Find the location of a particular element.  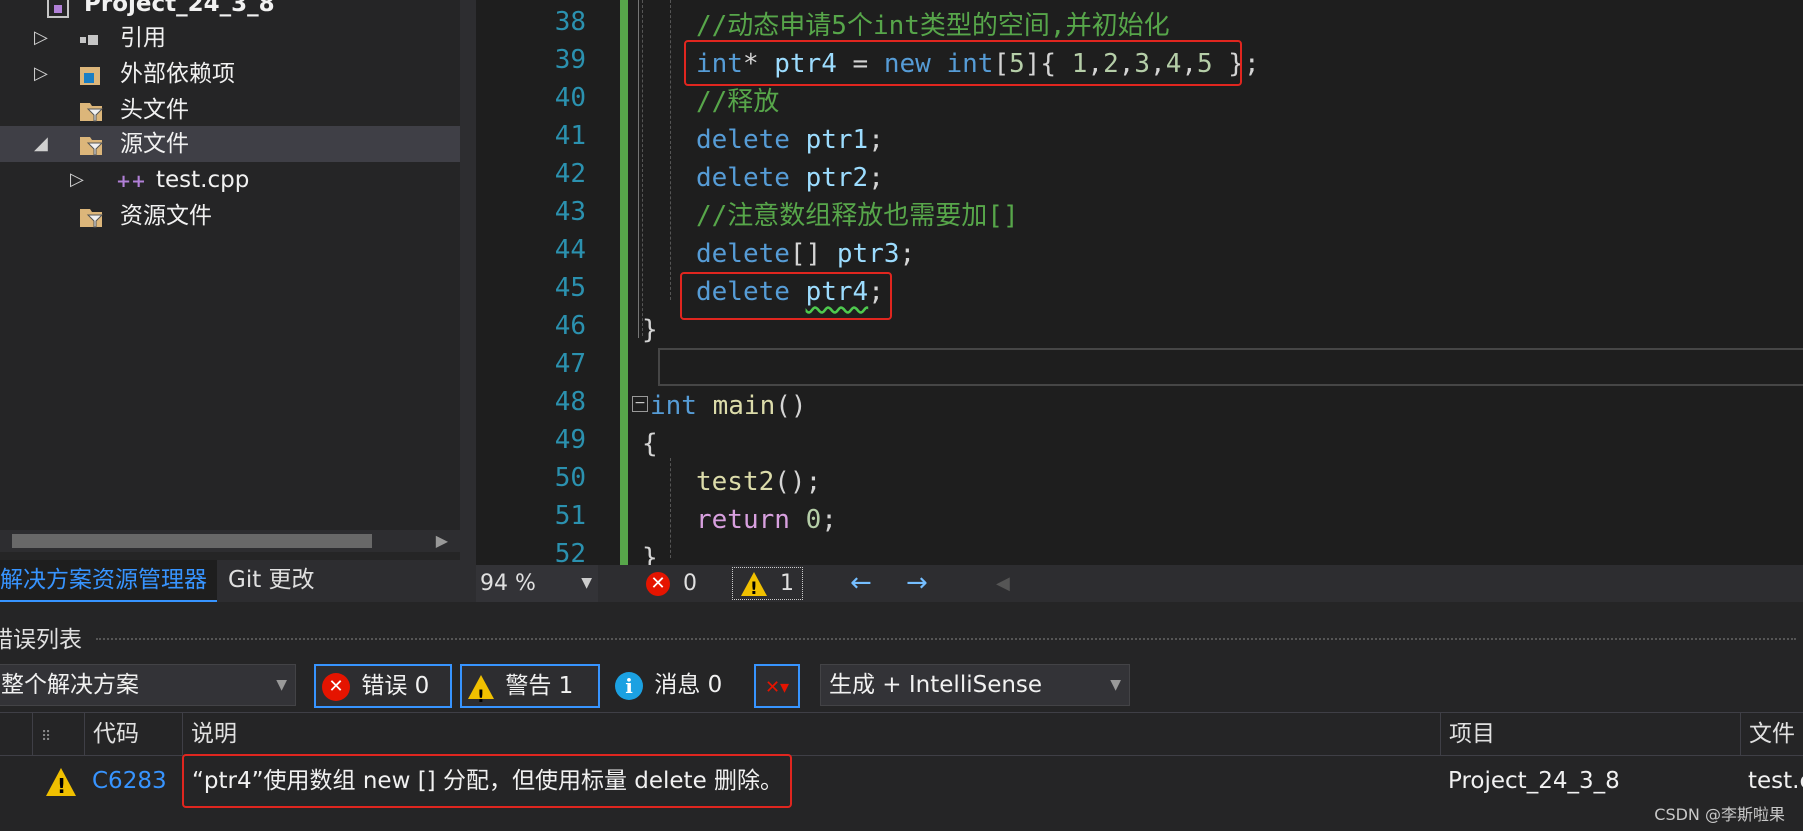

navigate-forward-icon: → is located at coordinates (917, 583).